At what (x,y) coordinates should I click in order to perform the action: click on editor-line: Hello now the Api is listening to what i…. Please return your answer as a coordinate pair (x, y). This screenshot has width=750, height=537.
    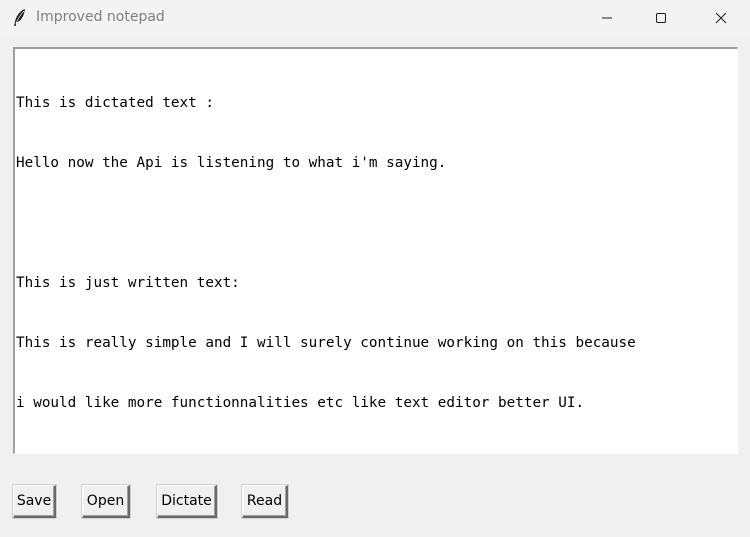
    Looking at the image, I should click on (231, 163).